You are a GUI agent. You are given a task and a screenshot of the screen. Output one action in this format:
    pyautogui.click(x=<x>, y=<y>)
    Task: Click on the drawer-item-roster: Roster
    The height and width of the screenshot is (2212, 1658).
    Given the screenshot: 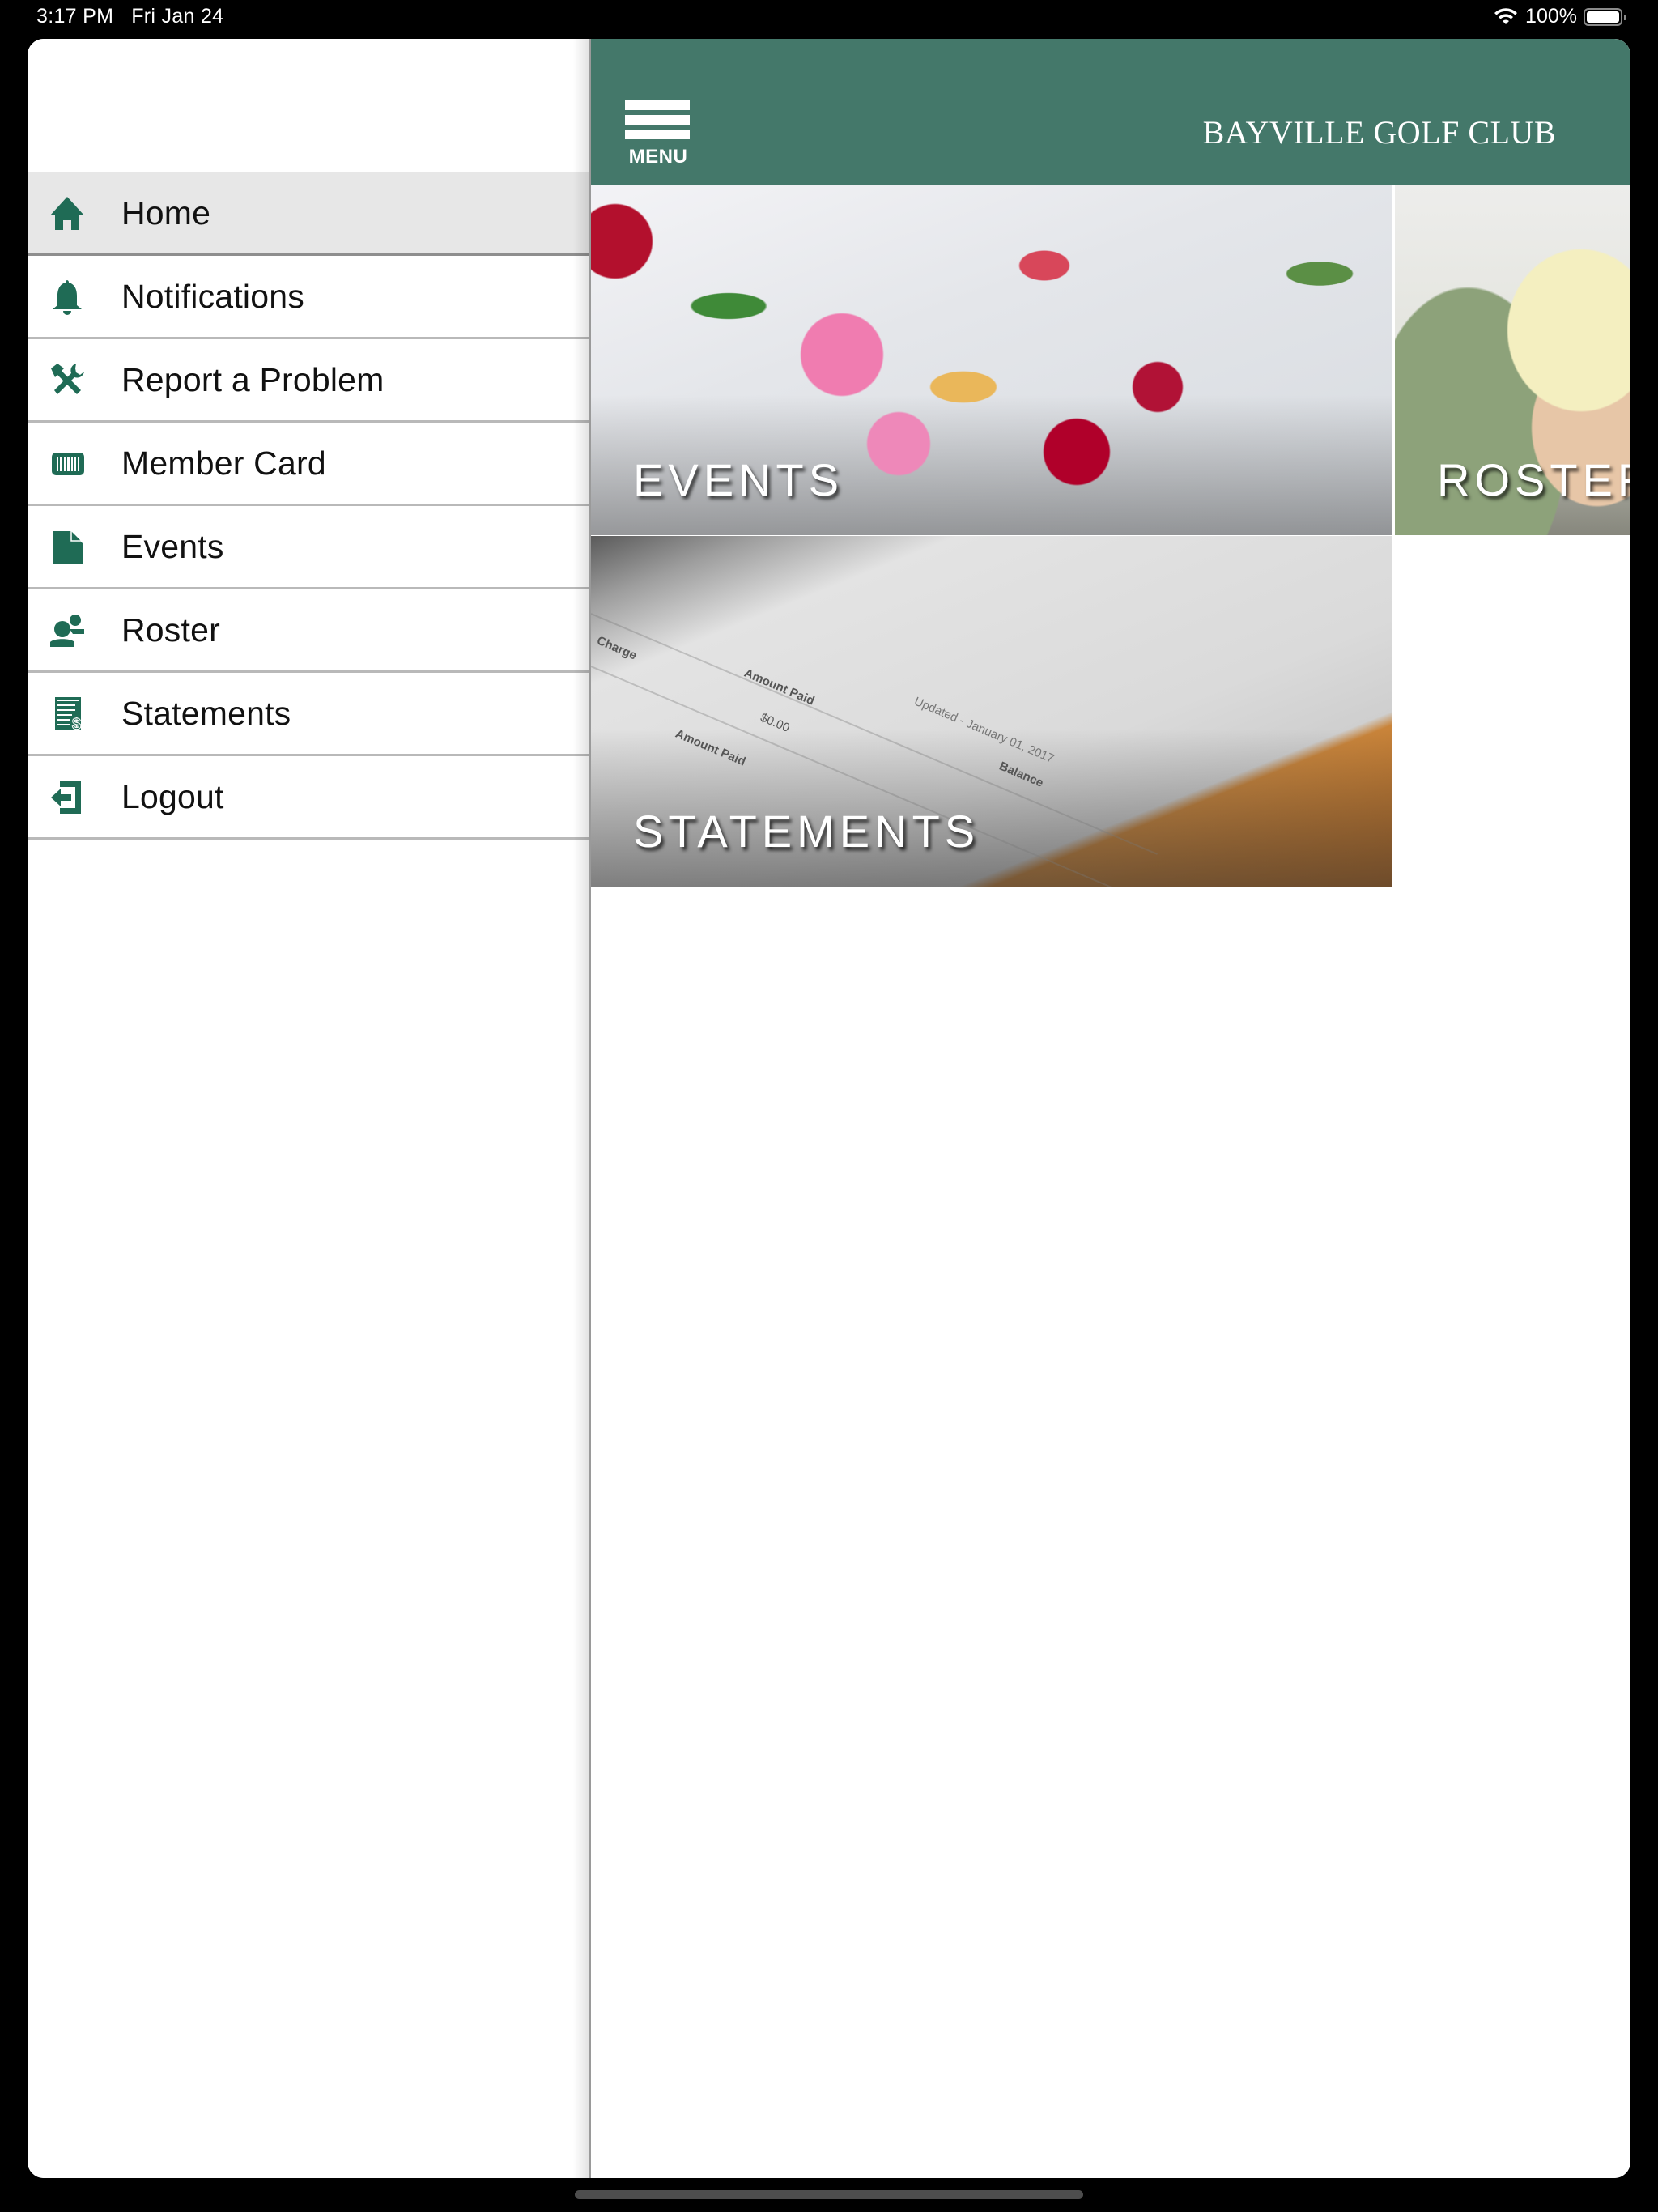 What is the action you would take?
    pyautogui.click(x=308, y=631)
    